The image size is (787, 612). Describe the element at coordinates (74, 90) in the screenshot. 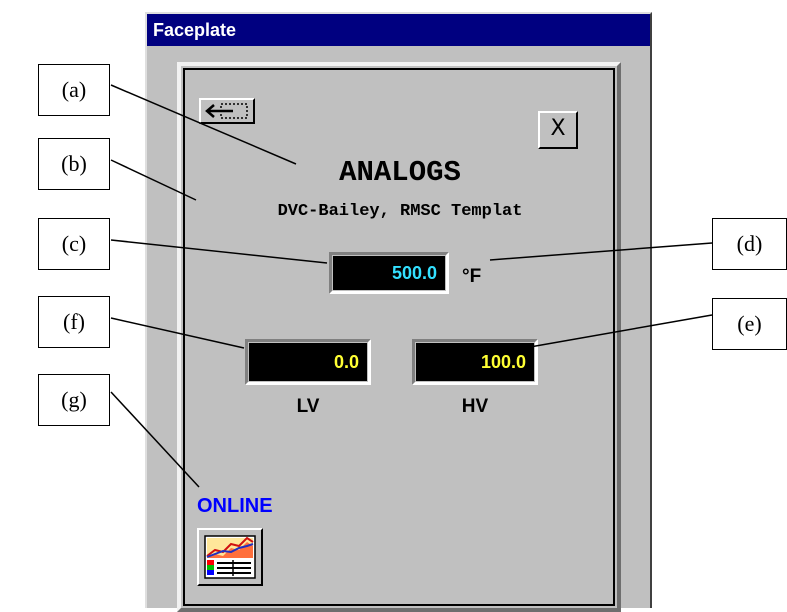

I see `callout-a: (a)` at that location.